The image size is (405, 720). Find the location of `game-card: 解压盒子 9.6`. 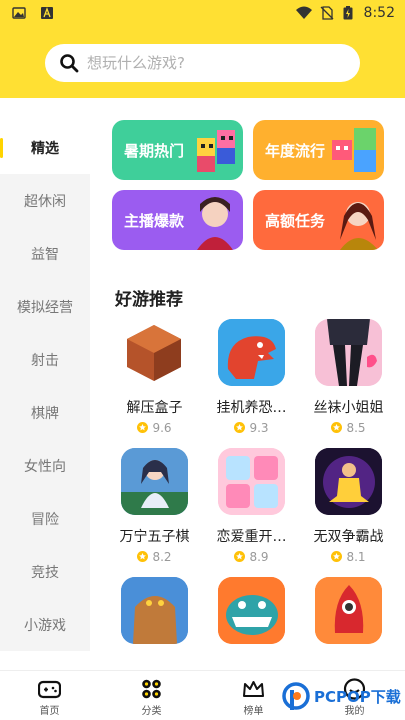

game-card: 解压盒子 9.6 is located at coordinates (154, 384).